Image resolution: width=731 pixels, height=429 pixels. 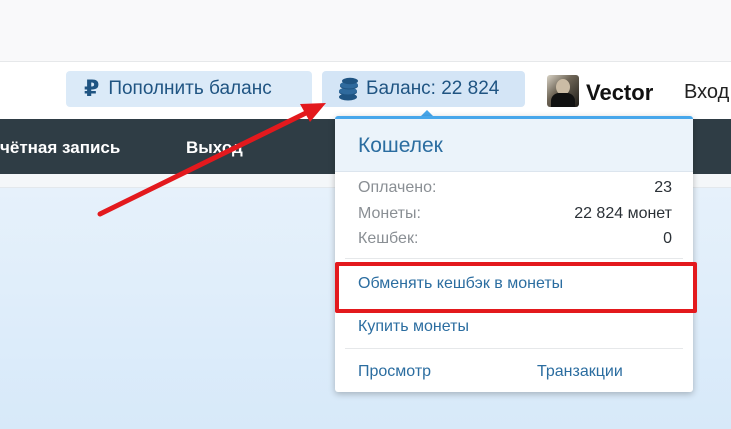 I want to click on nav-logout: Выход, so click(x=214, y=148).